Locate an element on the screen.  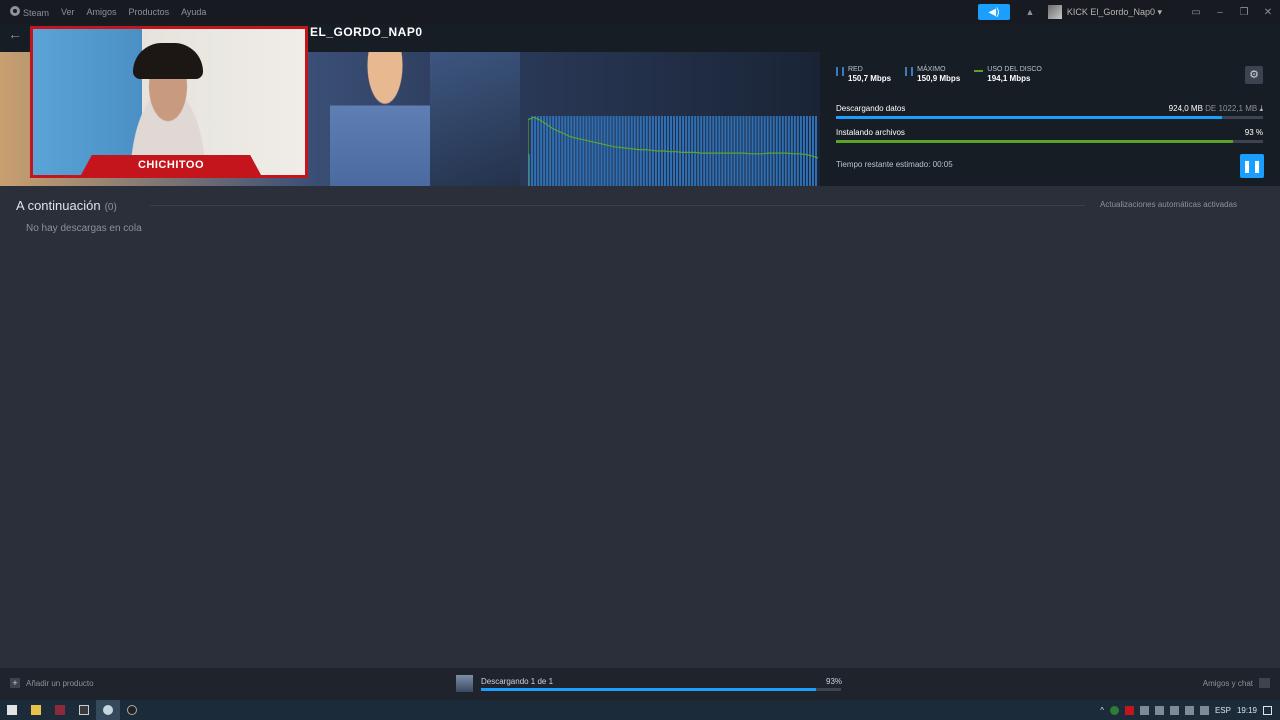
tray-expand-icon: ^ is located at coordinates (1102, 710).